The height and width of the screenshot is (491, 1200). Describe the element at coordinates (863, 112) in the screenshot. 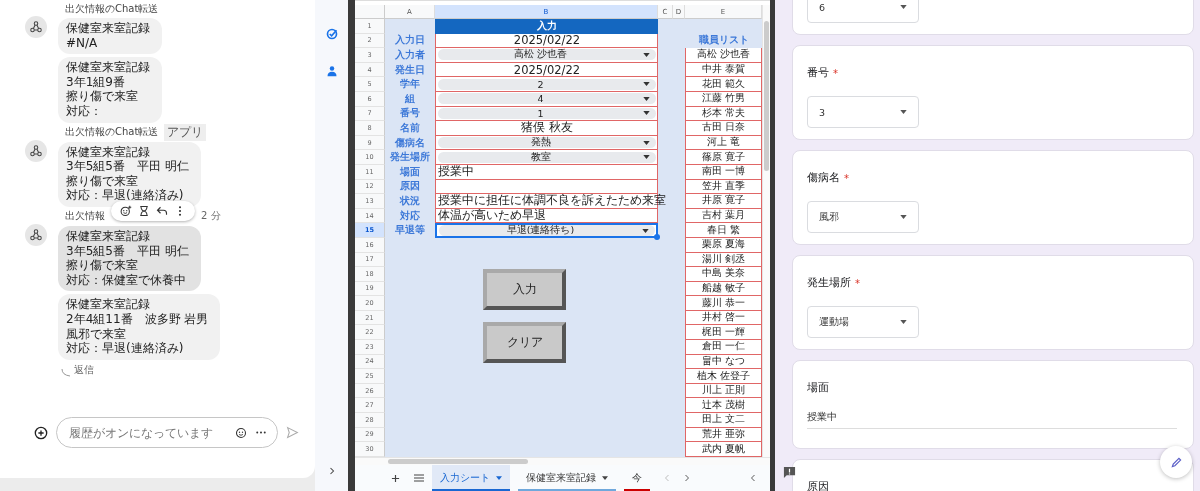

I see `dropdown-field: 3` at that location.